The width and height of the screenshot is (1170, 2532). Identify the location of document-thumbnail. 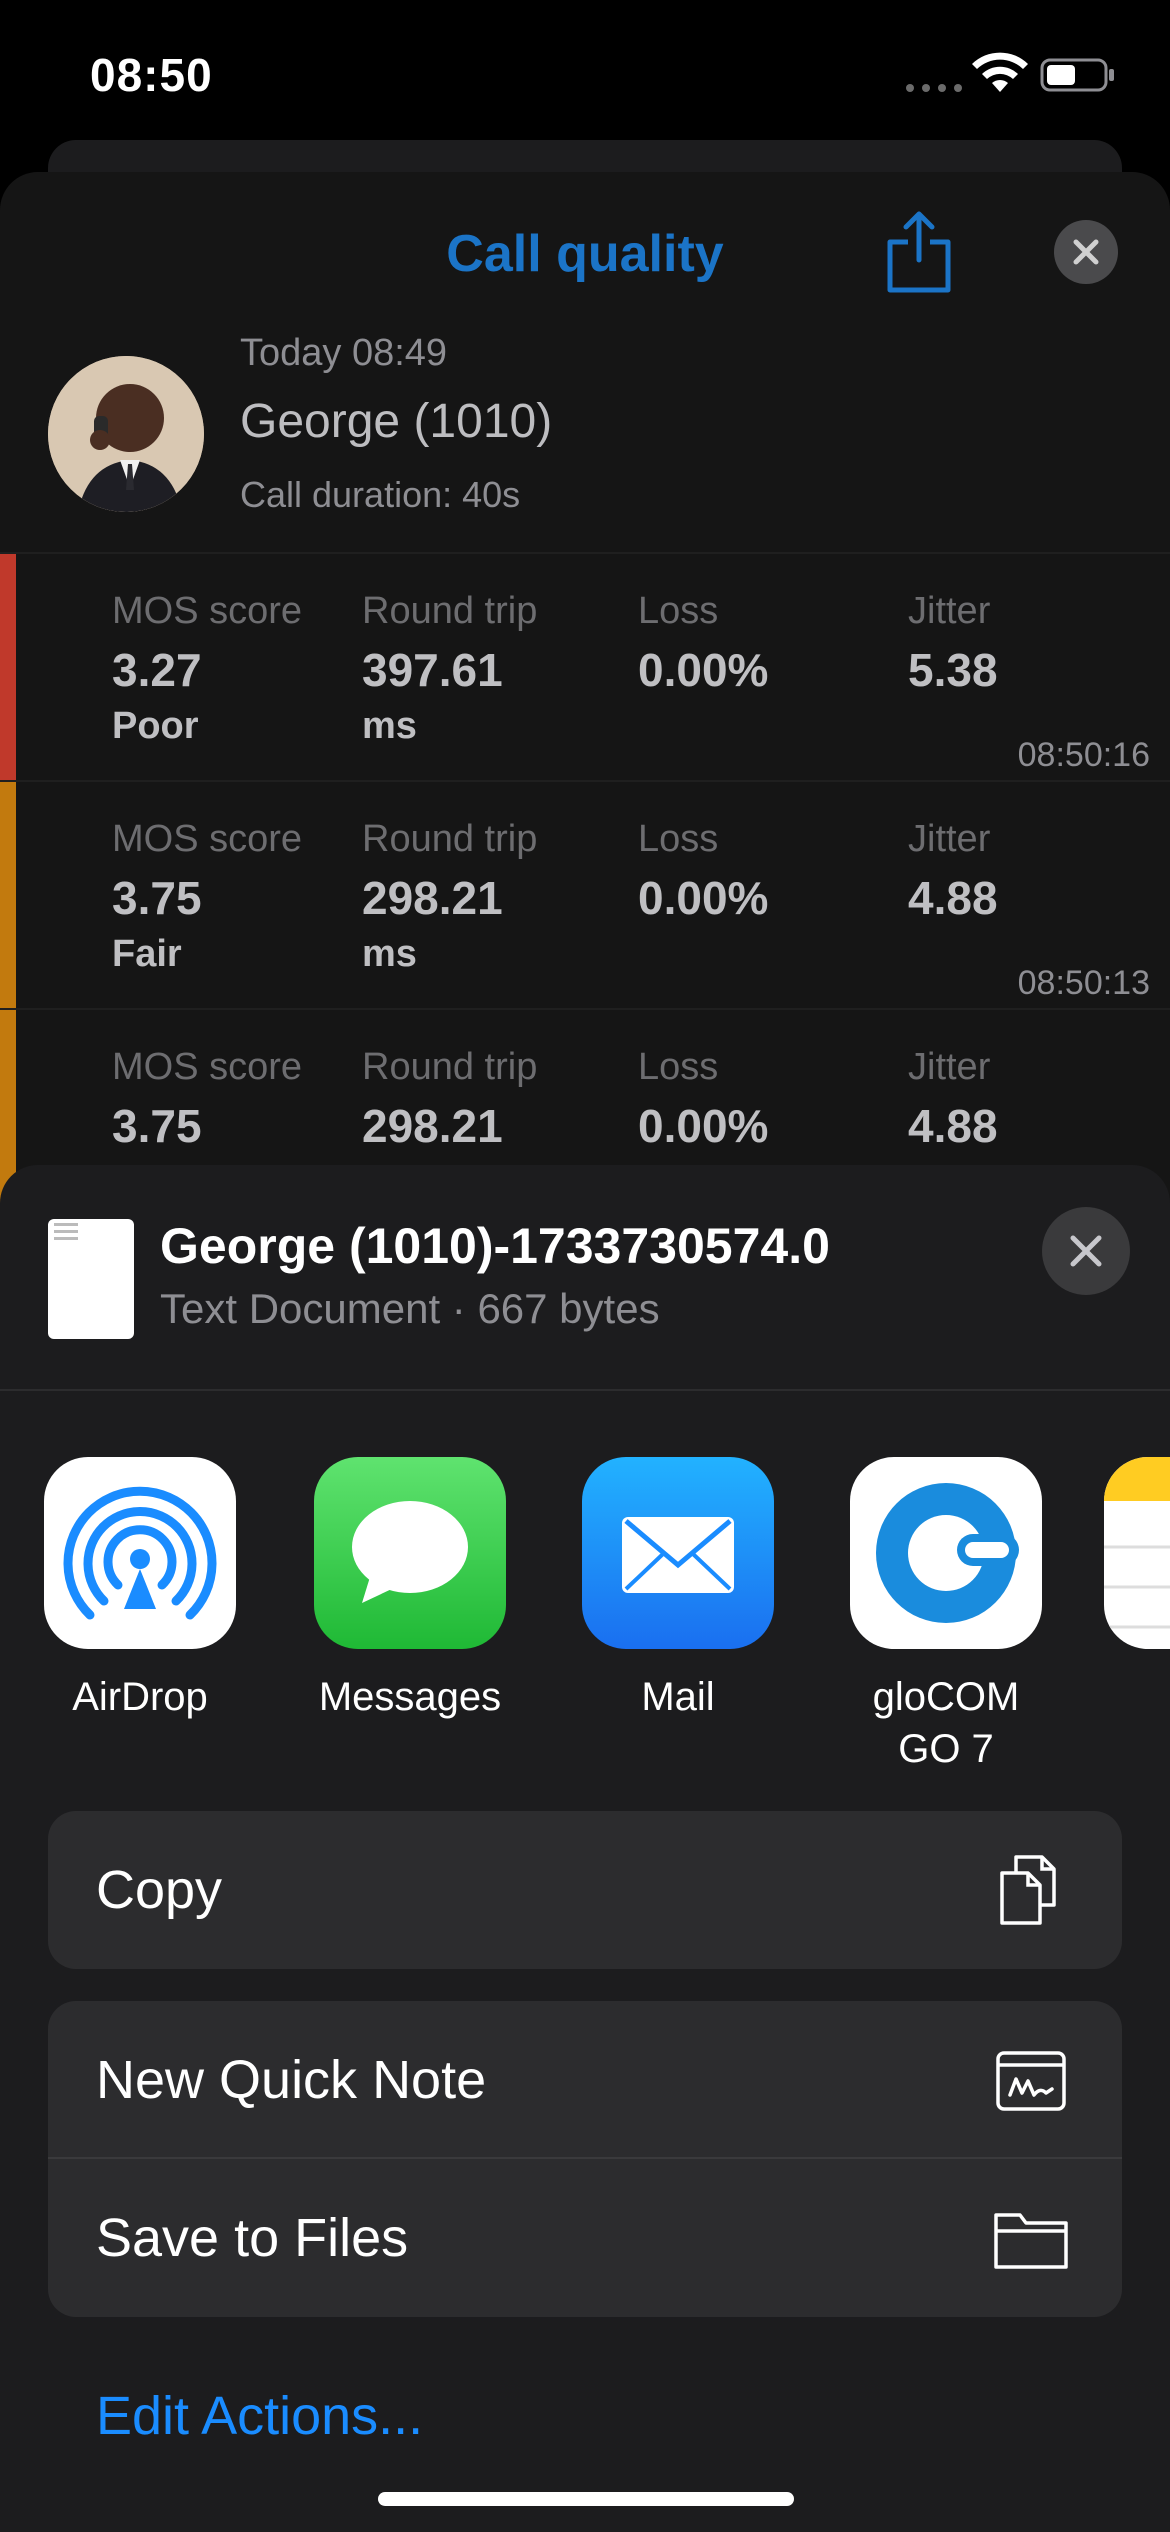
(91, 1279).